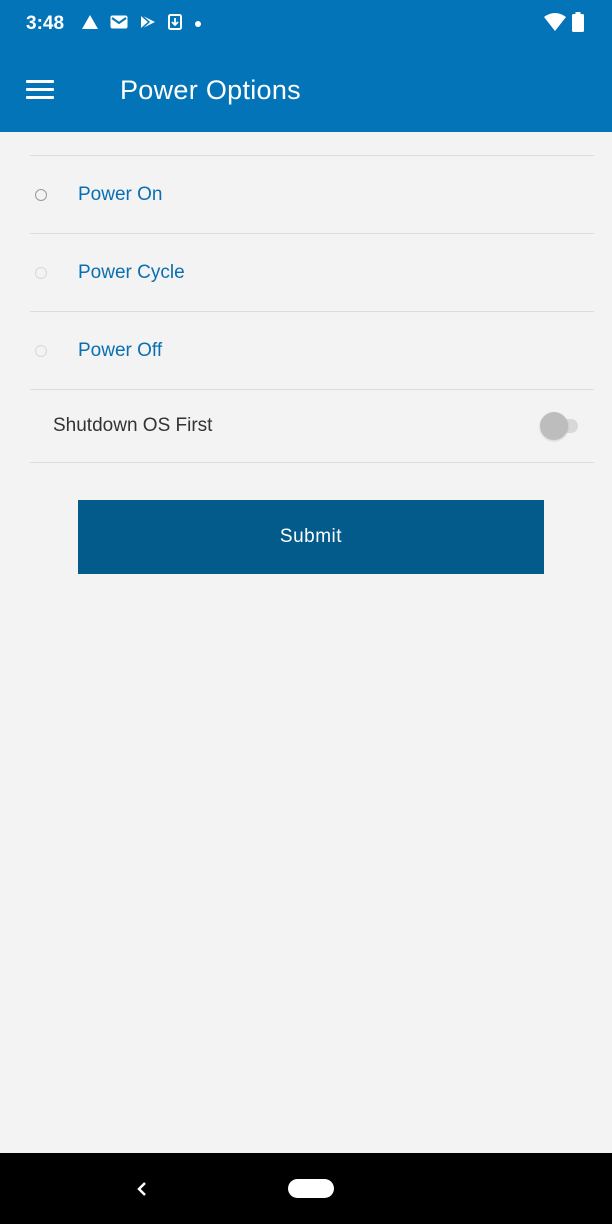 This screenshot has width=612, height=1224. Describe the element at coordinates (133, 425) in the screenshot. I see `toggle-label: Shutdown OS First` at that location.